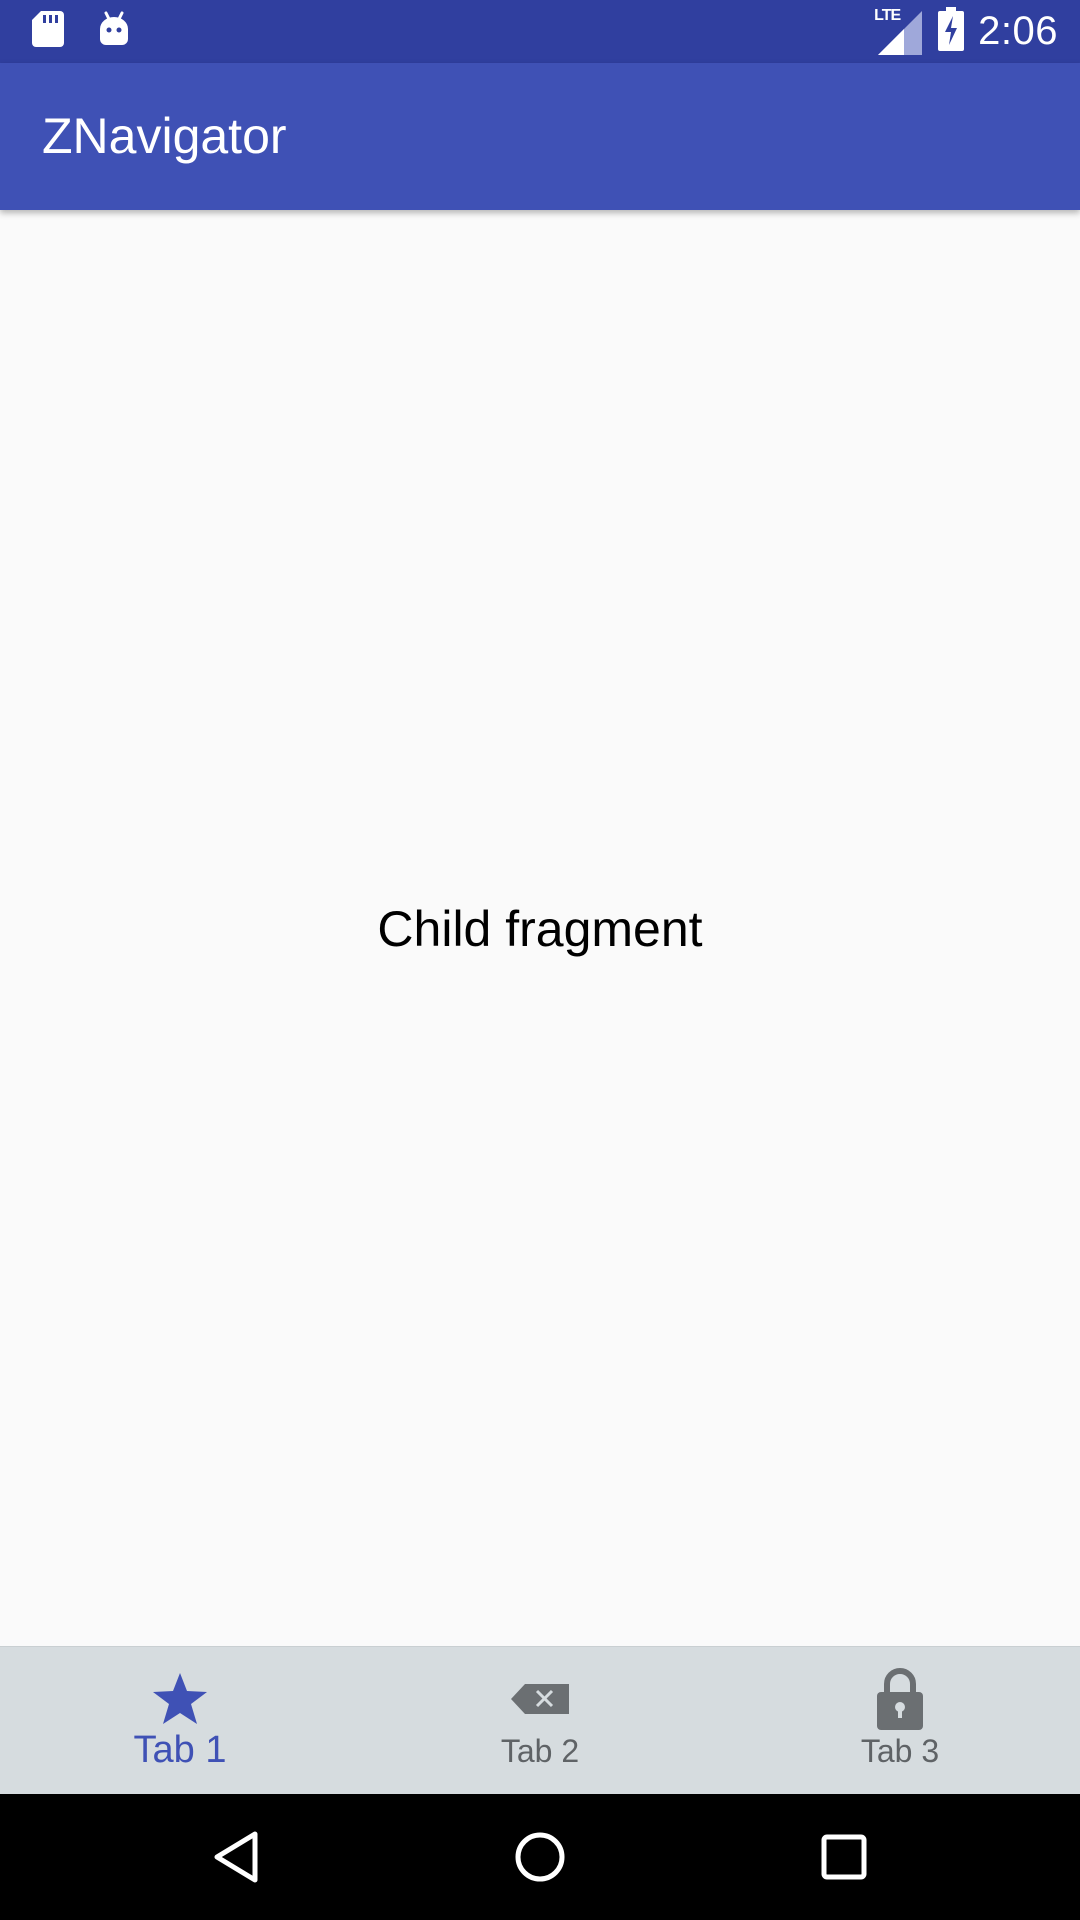 This screenshot has width=1080, height=1920. What do you see at coordinates (540, 1699) in the screenshot?
I see `backspace-icon` at bounding box center [540, 1699].